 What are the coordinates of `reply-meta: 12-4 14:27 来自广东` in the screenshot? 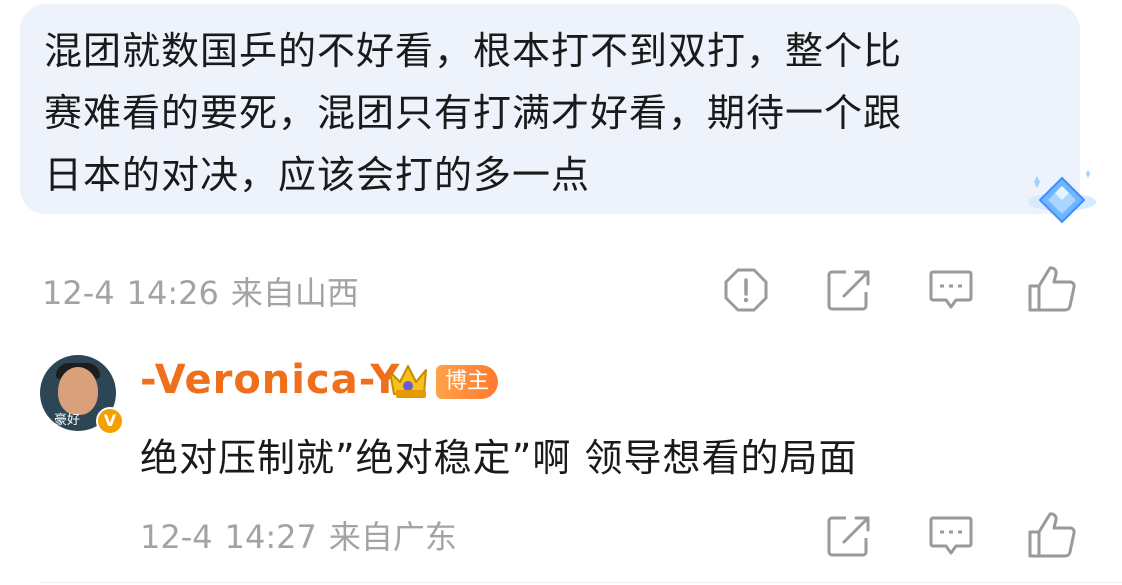 It's located at (304, 535).